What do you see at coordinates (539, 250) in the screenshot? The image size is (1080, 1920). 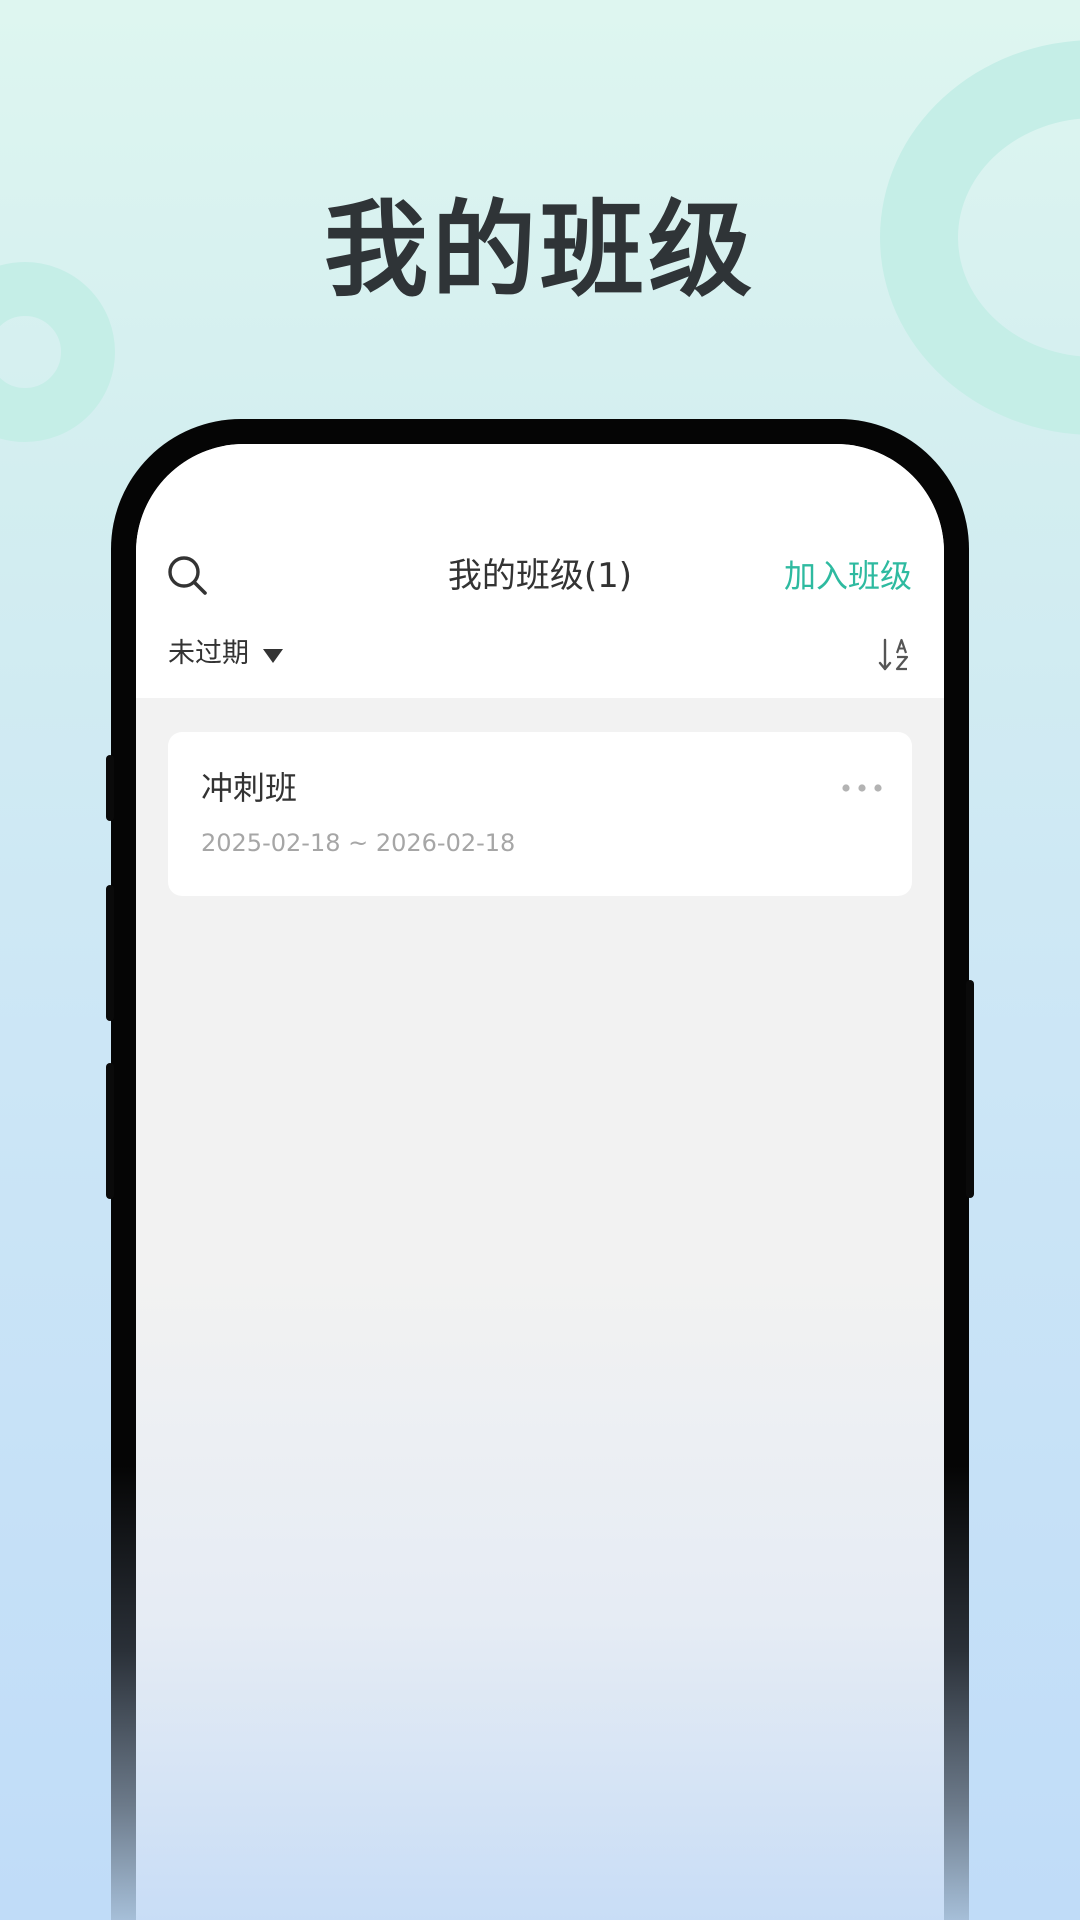 I see `hero-title: 我的班级` at bounding box center [539, 250].